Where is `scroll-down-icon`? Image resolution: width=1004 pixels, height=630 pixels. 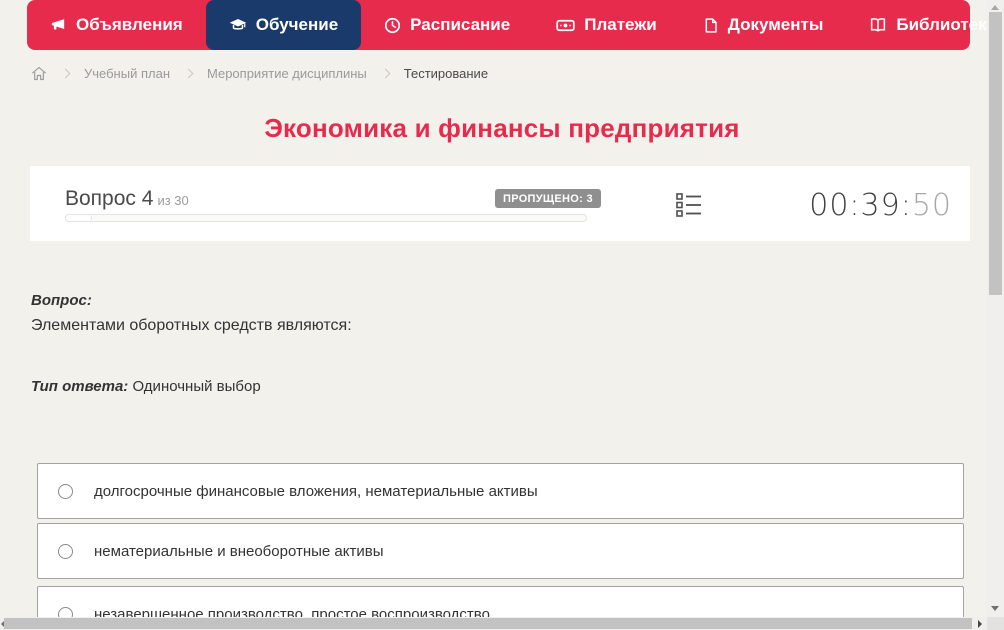
scroll-down-icon is located at coordinates (995, 608).